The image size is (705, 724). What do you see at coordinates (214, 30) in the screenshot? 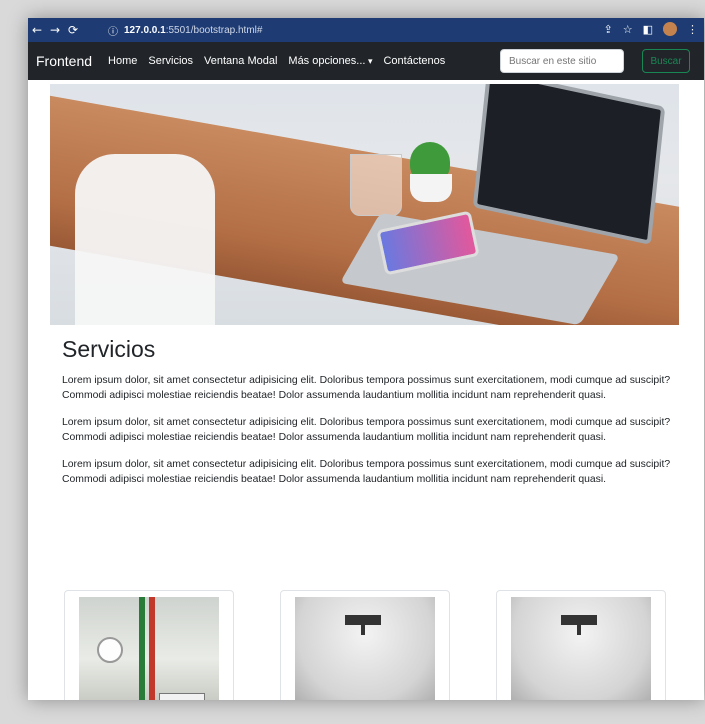
I see `url-path: :5501/bootstrap.html#` at bounding box center [214, 30].